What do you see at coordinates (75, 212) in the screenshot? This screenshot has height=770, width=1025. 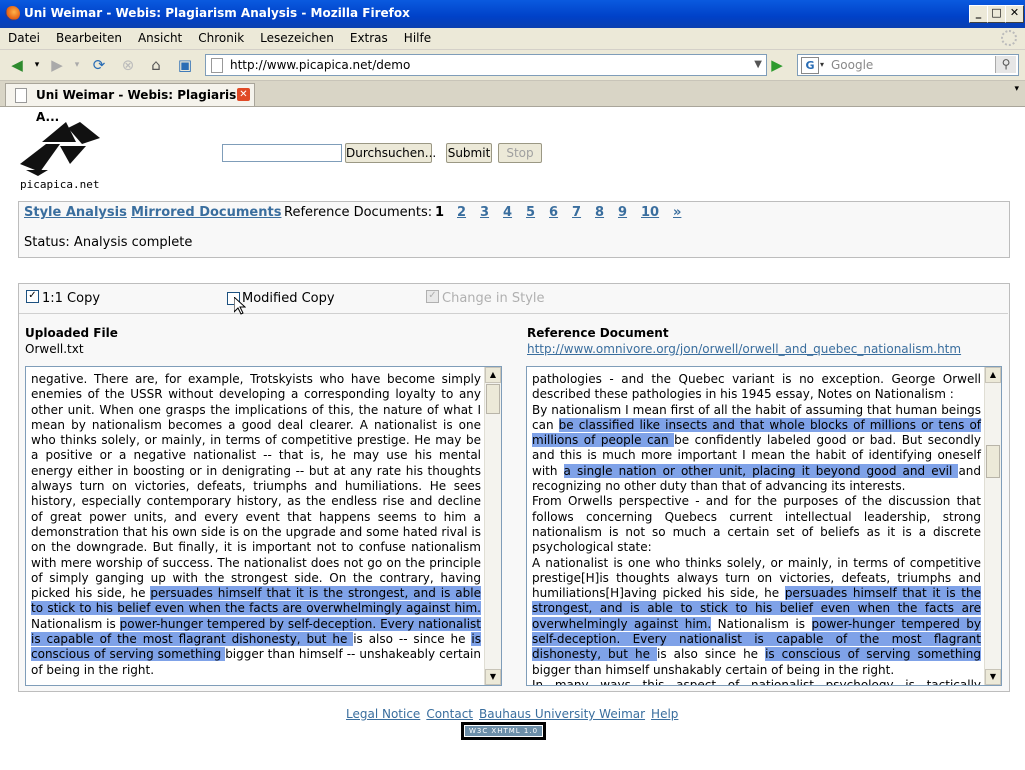 I see `style-analysis-link: Style Analysis` at bounding box center [75, 212].